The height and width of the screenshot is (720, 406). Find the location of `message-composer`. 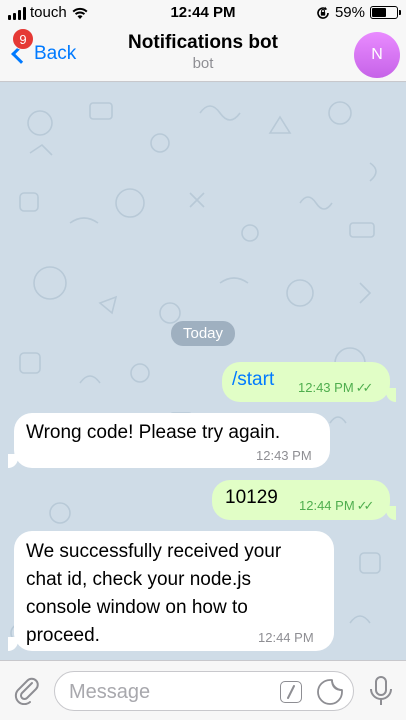

message-composer is located at coordinates (203, 690).